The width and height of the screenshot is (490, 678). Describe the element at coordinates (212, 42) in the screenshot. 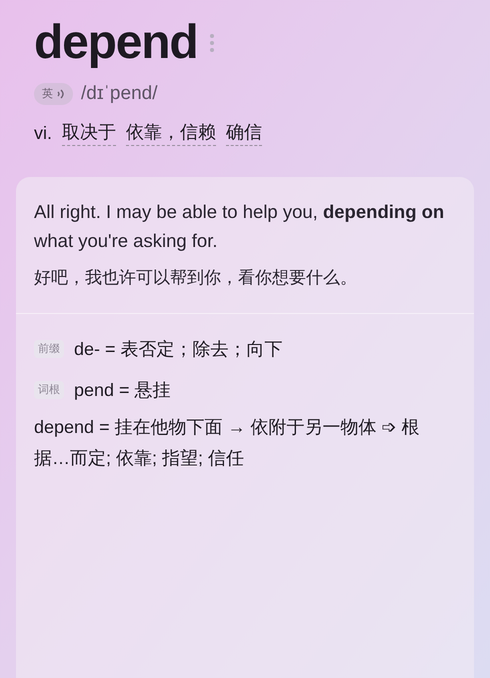

I see `more-icon` at that location.